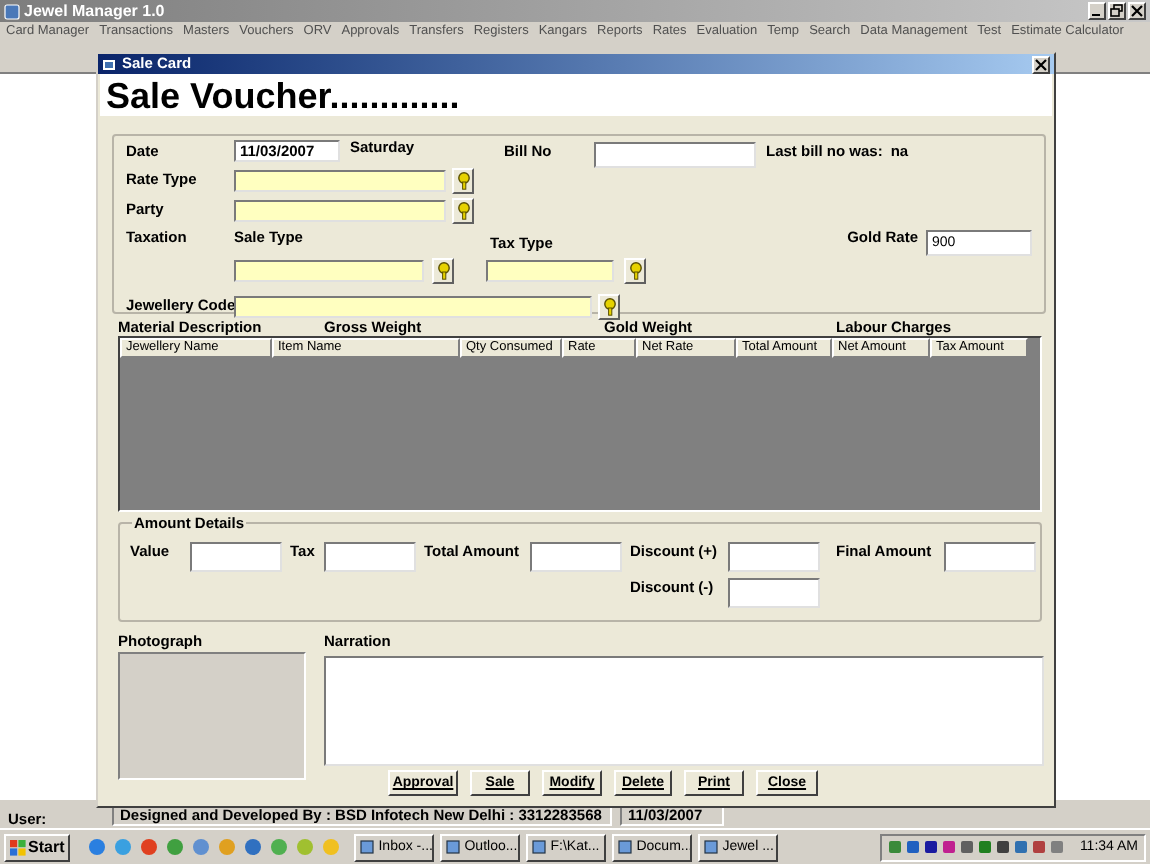 This screenshot has height=864, width=1150. Describe the element at coordinates (94, 11) in the screenshot. I see `window-title: Jewel Manager 1.0` at that location.